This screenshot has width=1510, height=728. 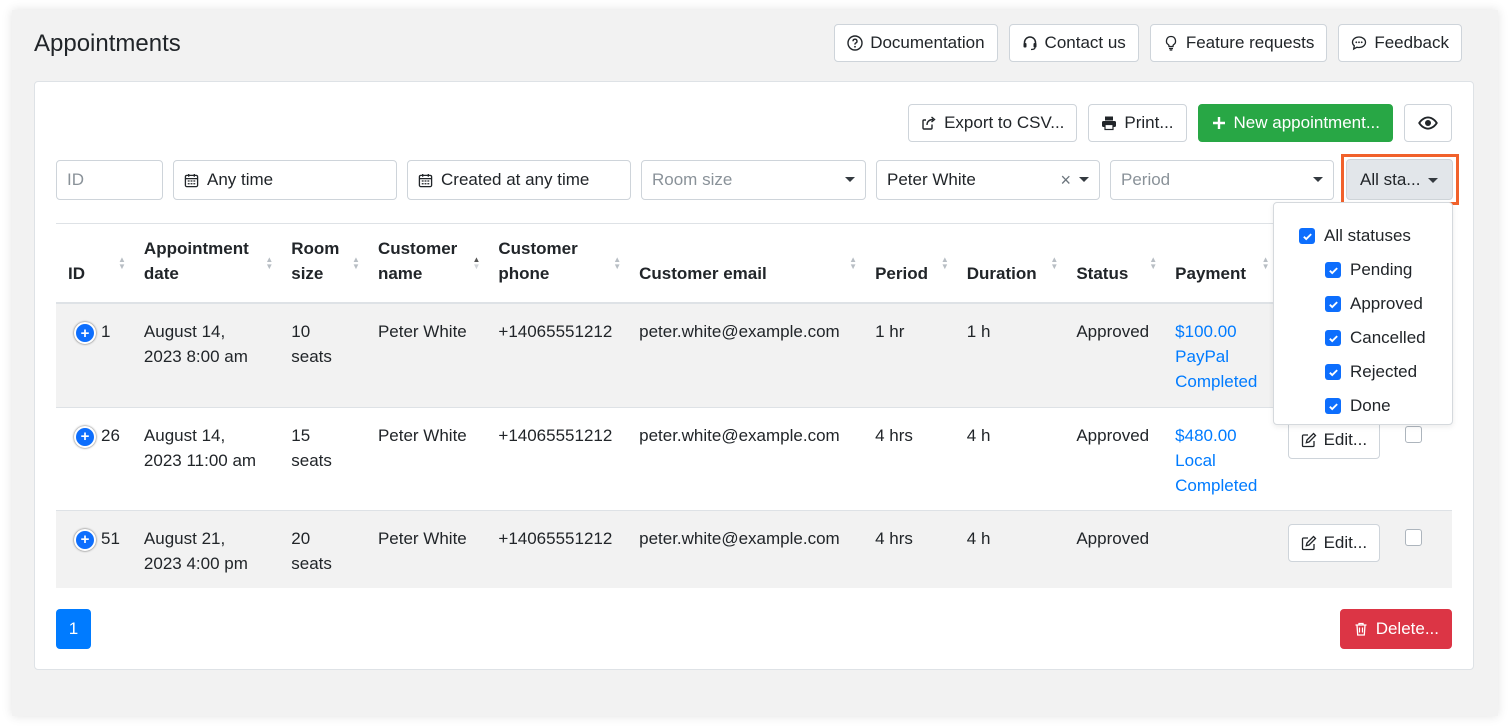 I want to click on eye-icon, so click(x=1428, y=123).